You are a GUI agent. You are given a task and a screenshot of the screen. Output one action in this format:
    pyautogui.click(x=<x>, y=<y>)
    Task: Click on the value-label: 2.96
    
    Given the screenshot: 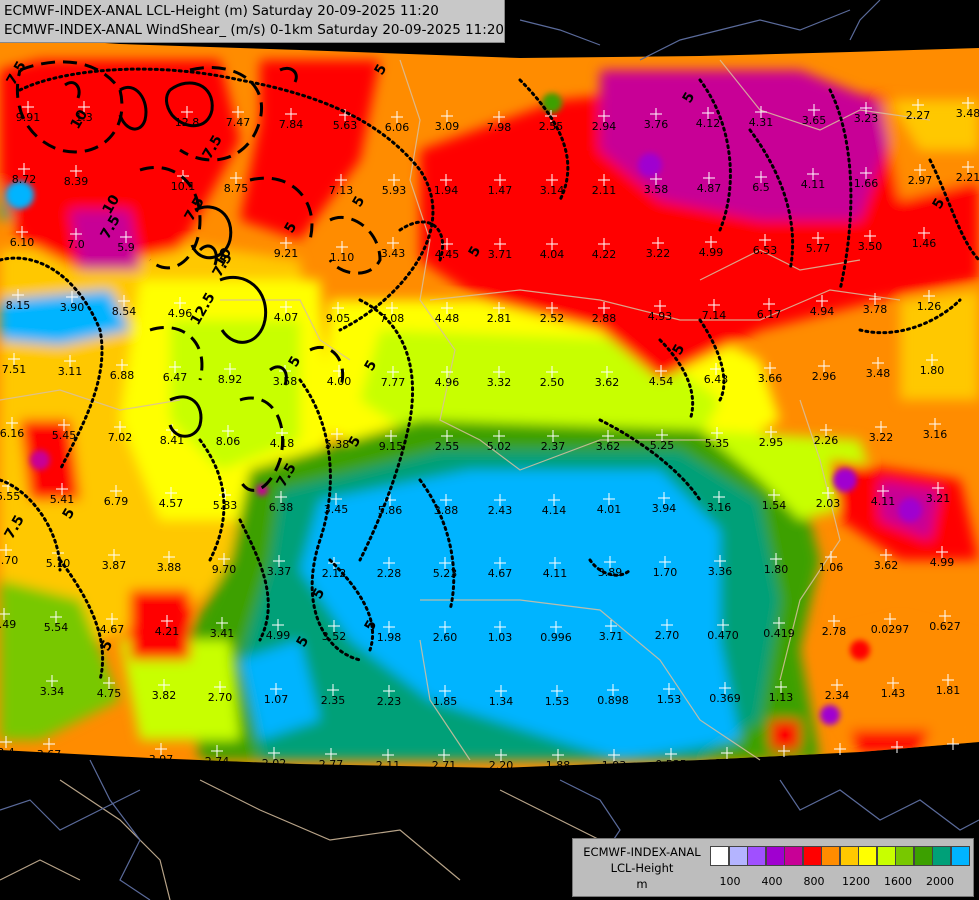 What is the action you would take?
    pyautogui.click(x=824, y=376)
    